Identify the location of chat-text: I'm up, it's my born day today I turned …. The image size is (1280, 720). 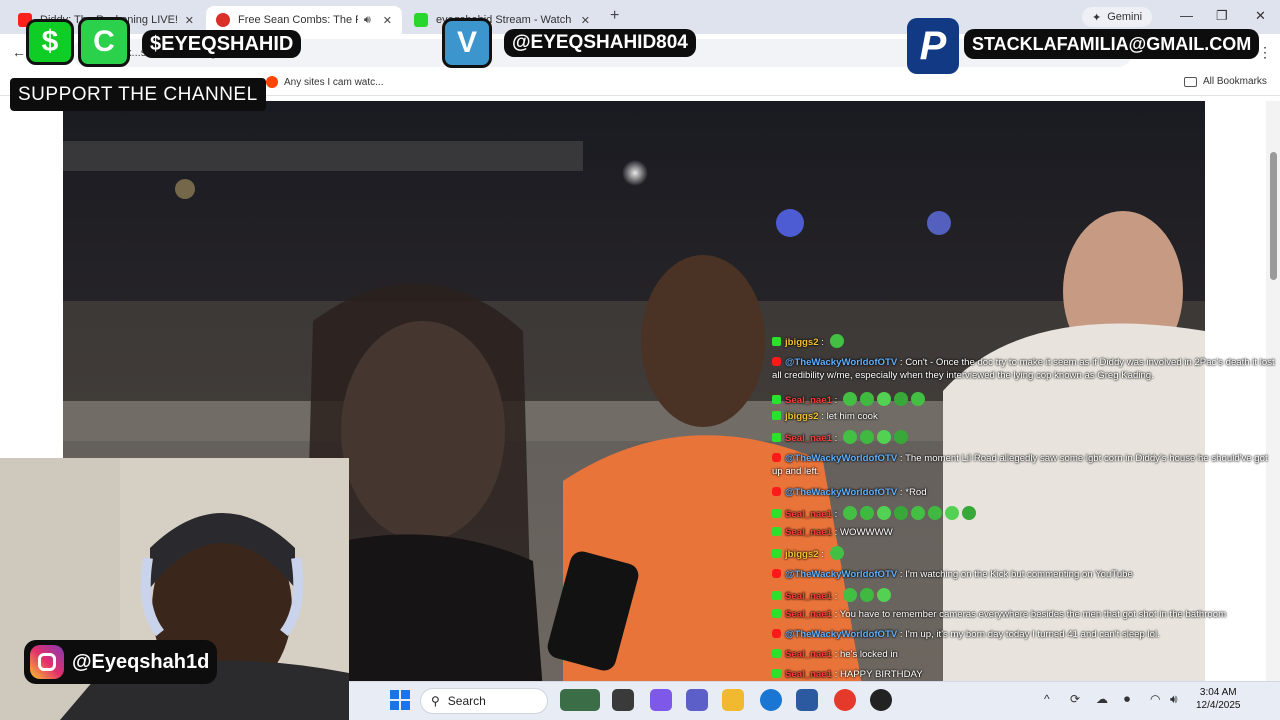
(1032, 634).